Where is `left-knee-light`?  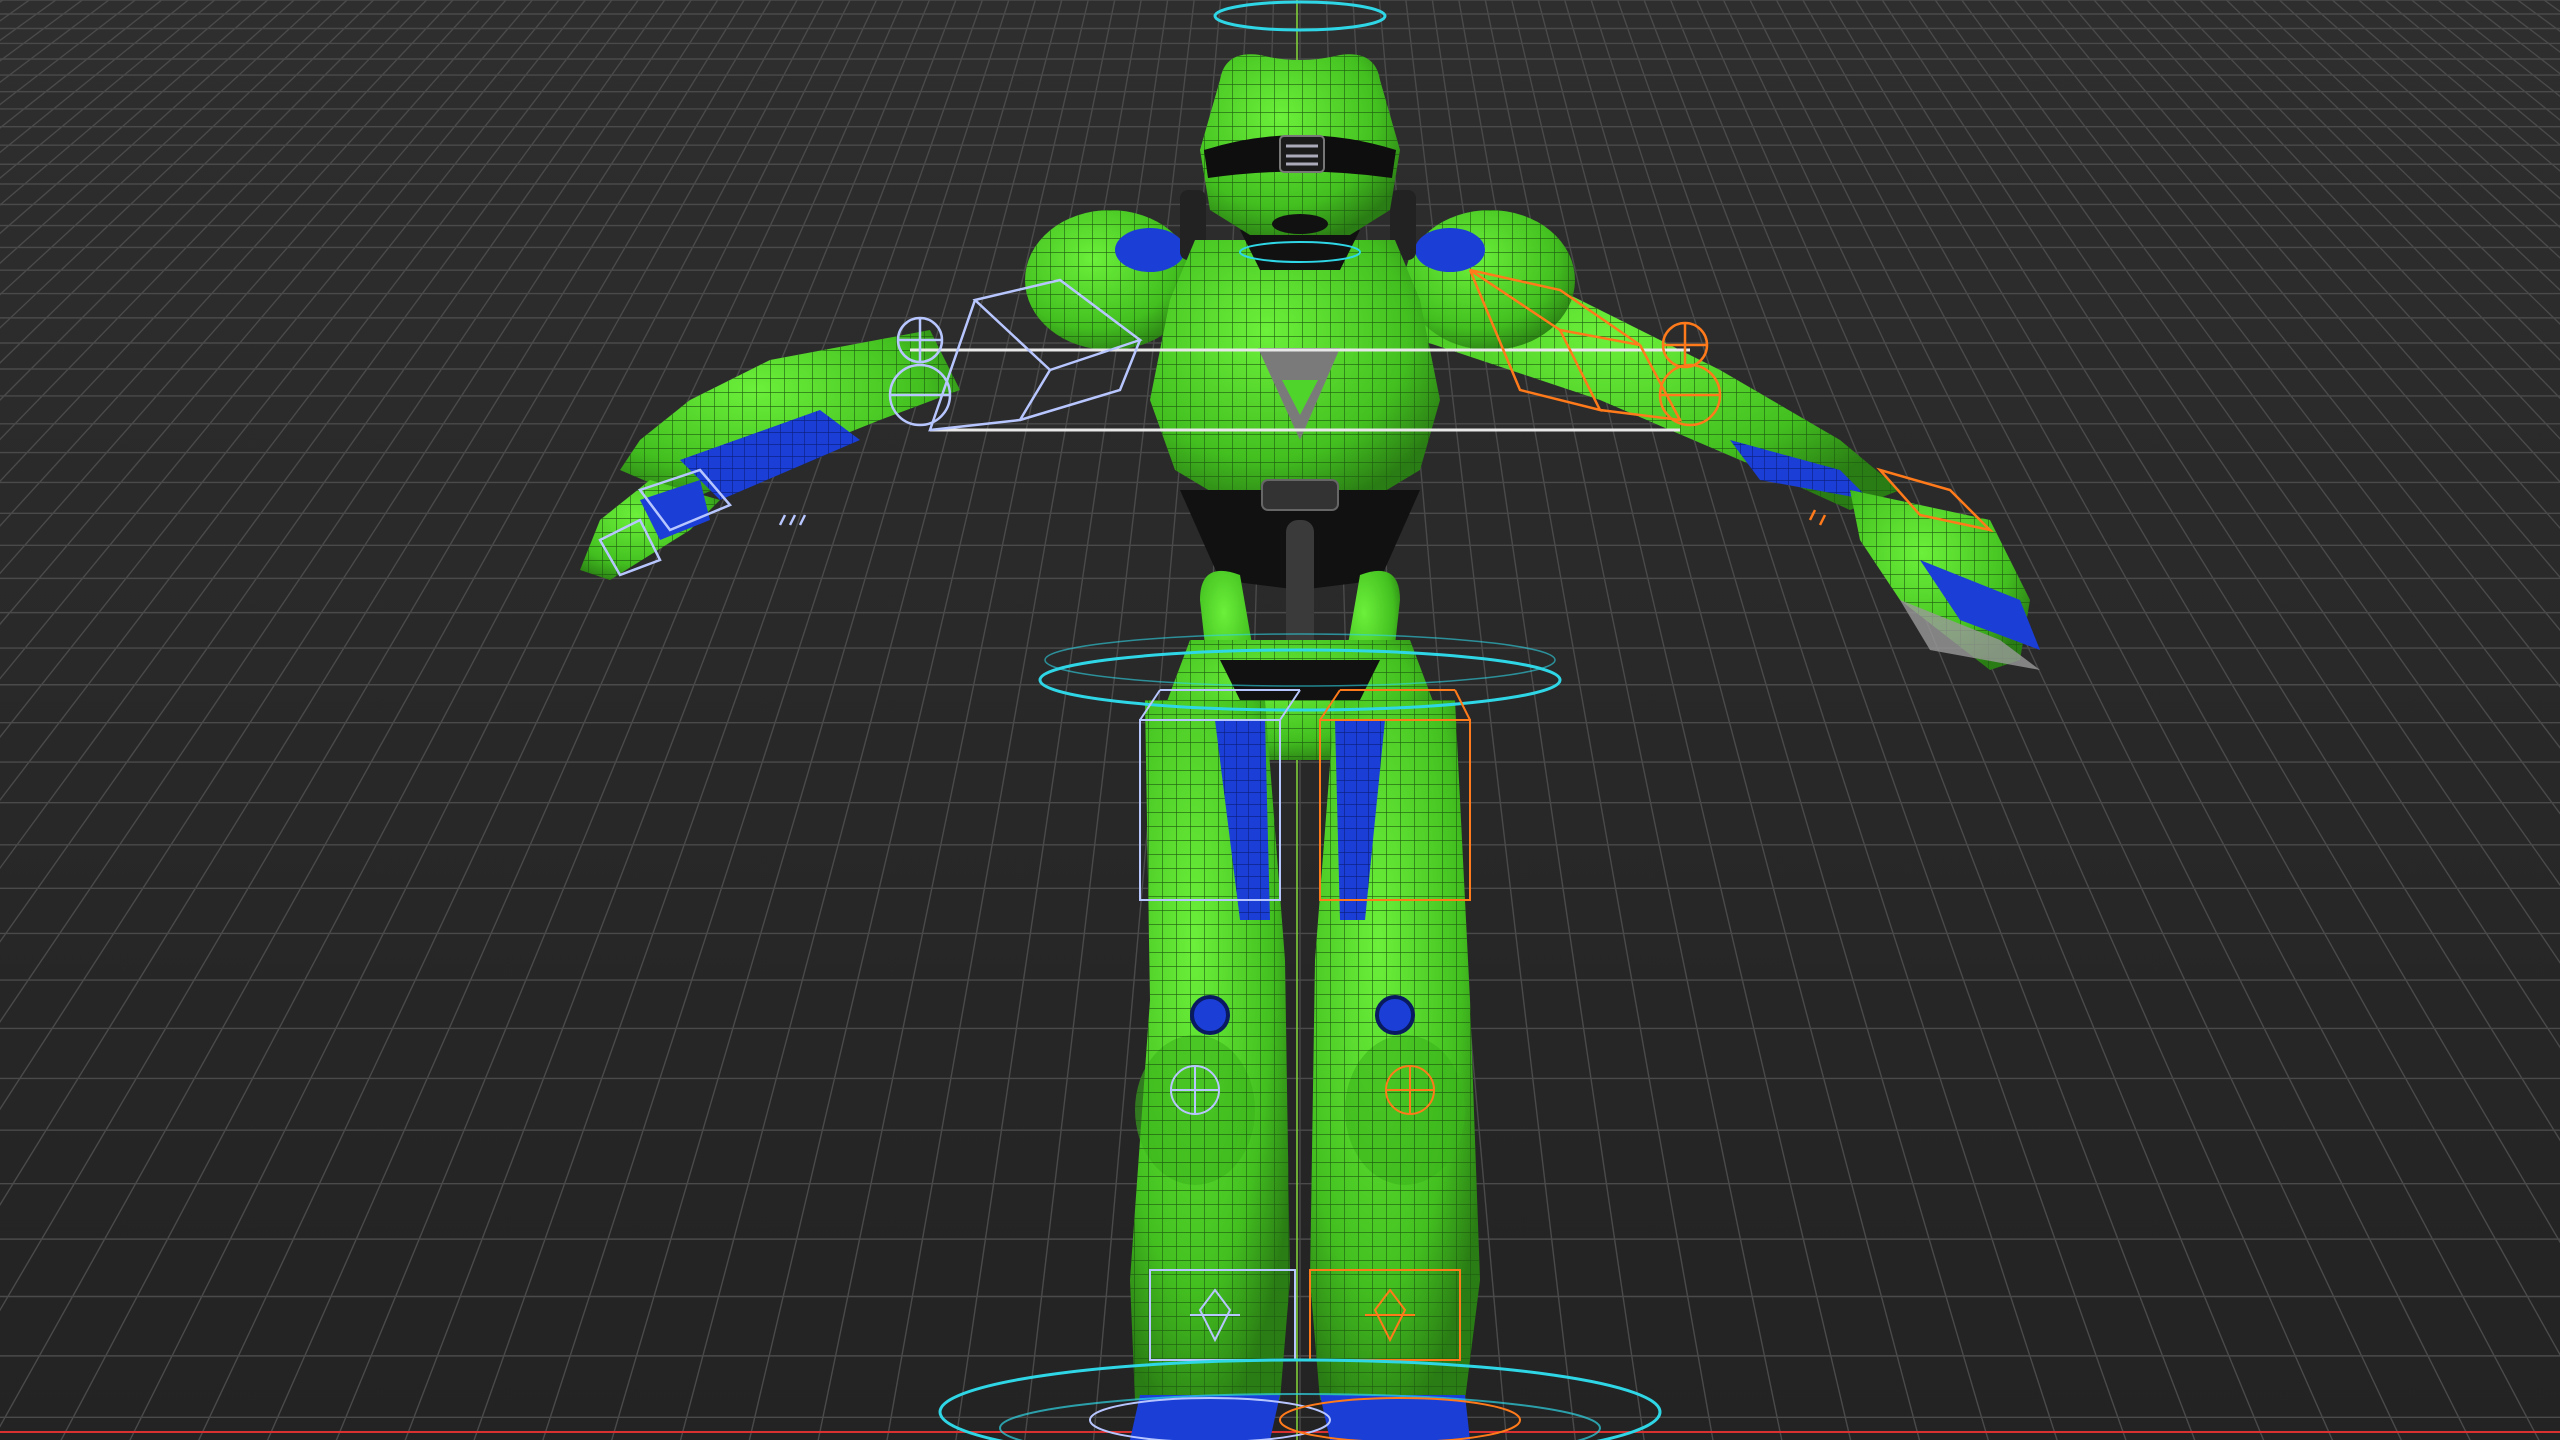 left-knee-light is located at coordinates (1210, 1015).